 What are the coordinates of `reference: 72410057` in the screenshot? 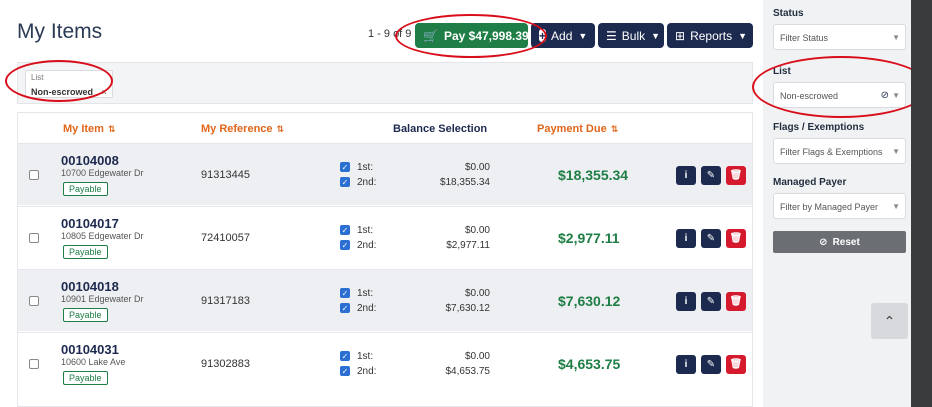 It's located at (225, 238).